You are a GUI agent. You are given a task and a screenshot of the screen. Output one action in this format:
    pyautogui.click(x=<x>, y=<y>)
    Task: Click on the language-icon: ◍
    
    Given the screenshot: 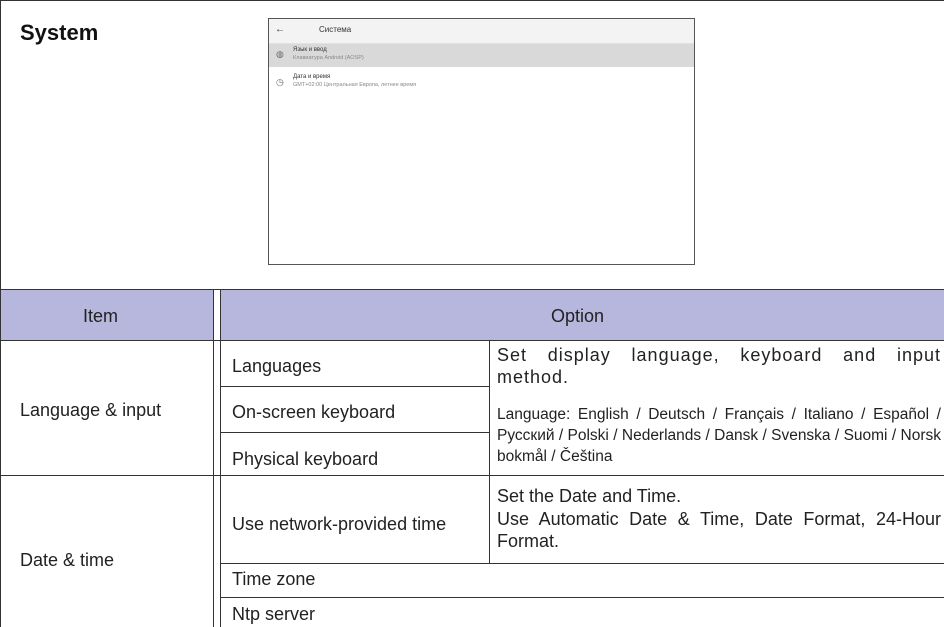 What is the action you would take?
    pyautogui.click(x=280, y=54)
    